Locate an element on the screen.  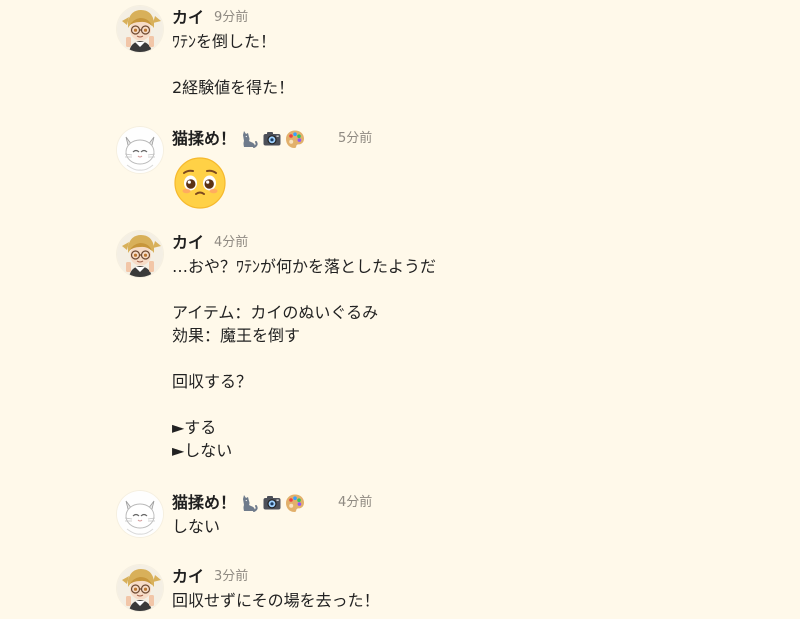
message-body: 猫揉め！ 5分前 is located at coordinates (464, 169).